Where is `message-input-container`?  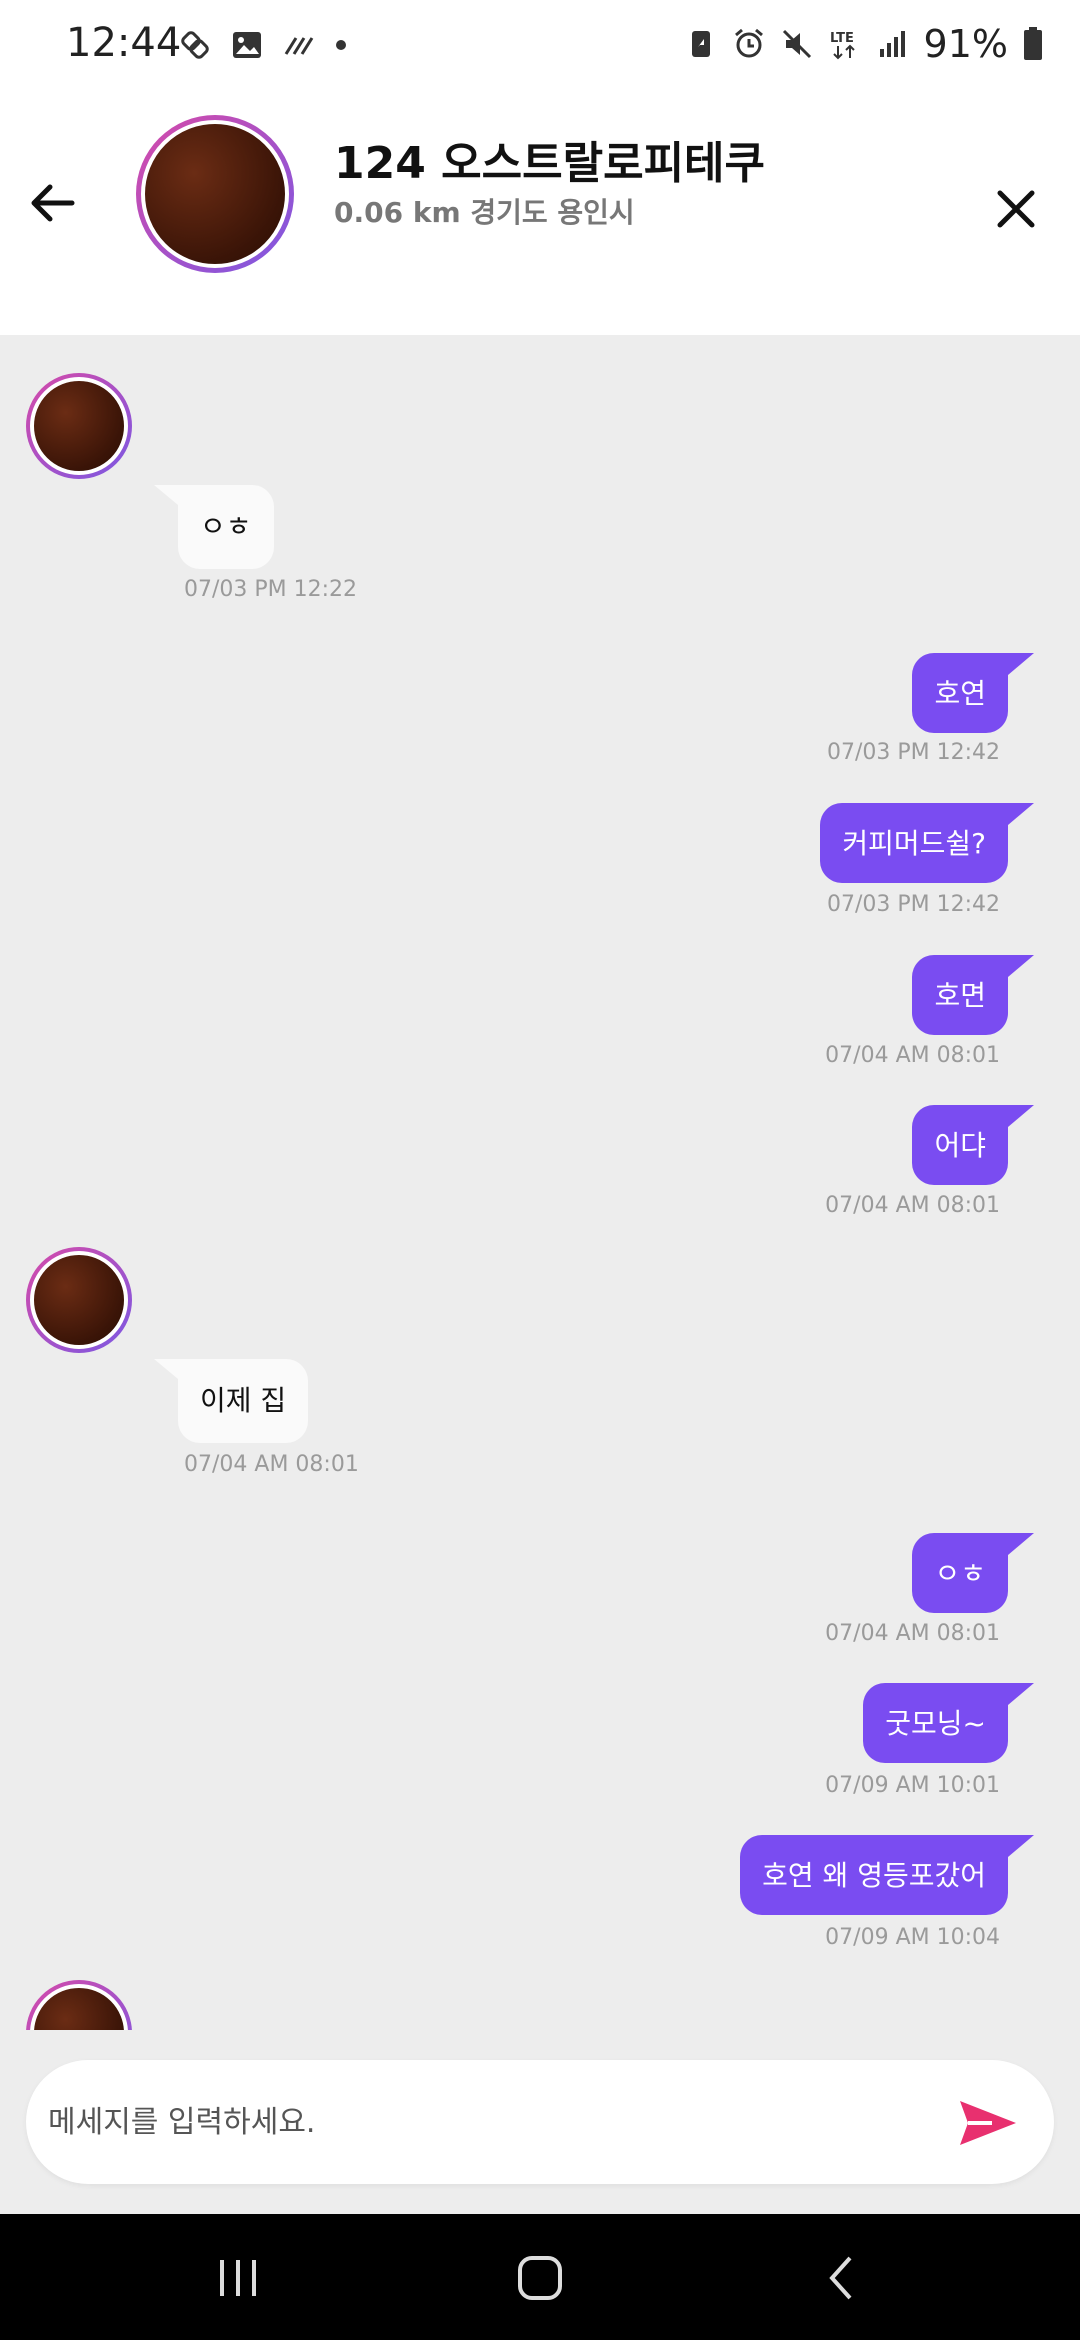 message-input-container is located at coordinates (540, 2122).